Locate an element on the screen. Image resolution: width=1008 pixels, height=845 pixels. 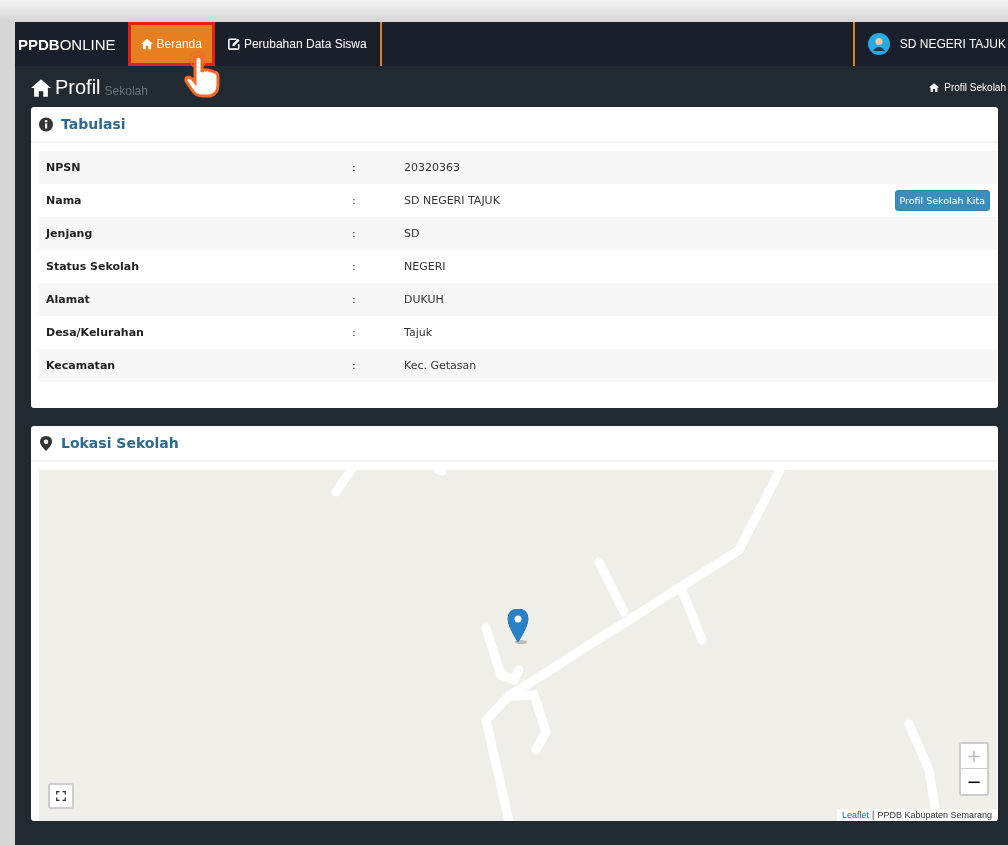
field-value: NEGERI is located at coordinates (425, 266).